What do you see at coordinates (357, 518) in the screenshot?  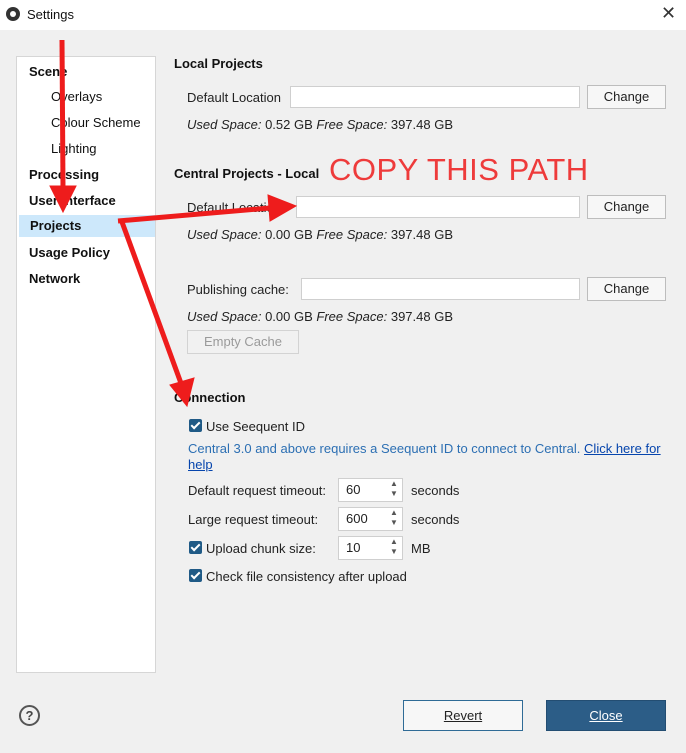 I see `large-timeout-value: 600` at bounding box center [357, 518].